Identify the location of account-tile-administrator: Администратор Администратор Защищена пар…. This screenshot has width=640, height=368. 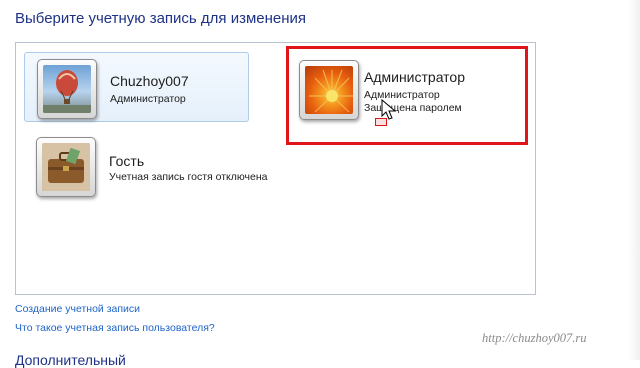
(407, 95).